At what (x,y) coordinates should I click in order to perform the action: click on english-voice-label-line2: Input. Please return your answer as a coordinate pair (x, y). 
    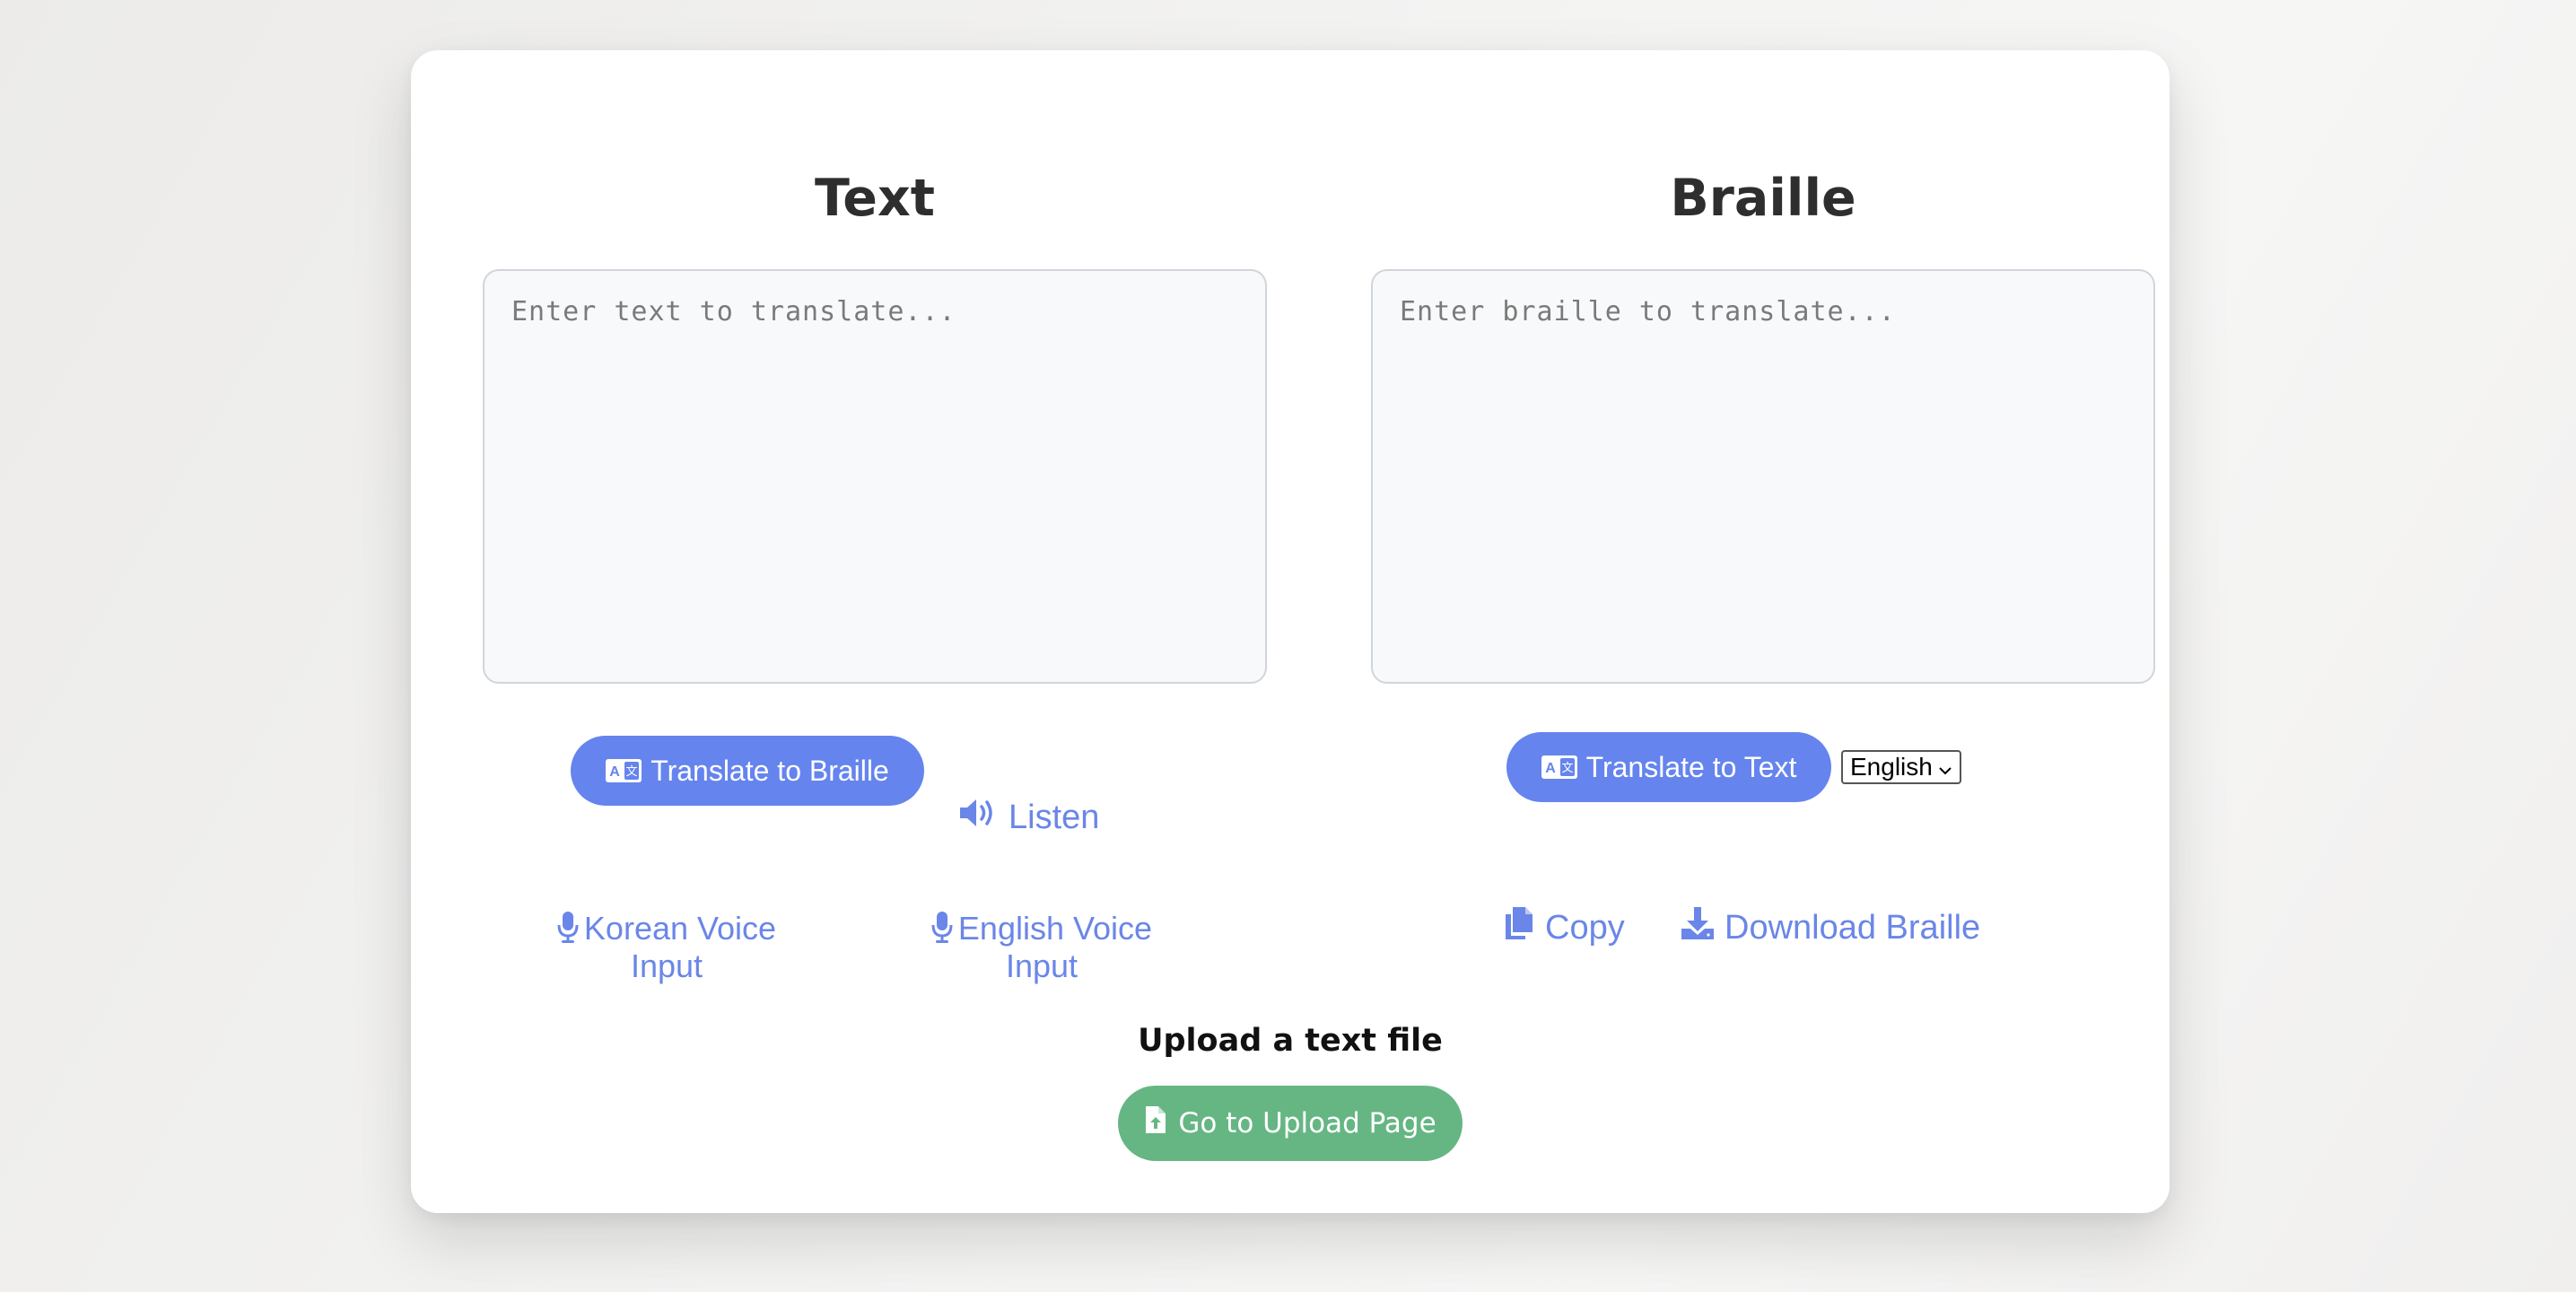
    Looking at the image, I should click on (1041, 966).